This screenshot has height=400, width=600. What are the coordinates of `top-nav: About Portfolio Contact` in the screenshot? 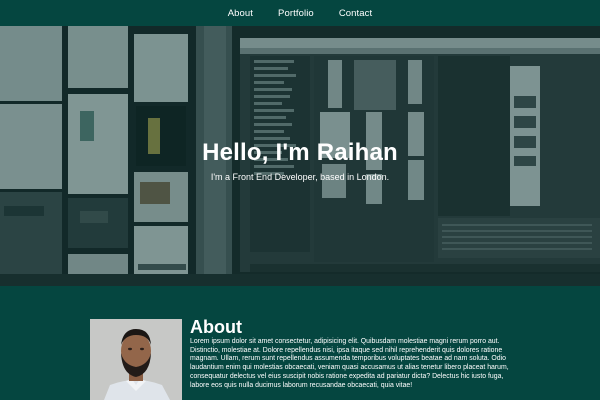 It's located at (300, 13).